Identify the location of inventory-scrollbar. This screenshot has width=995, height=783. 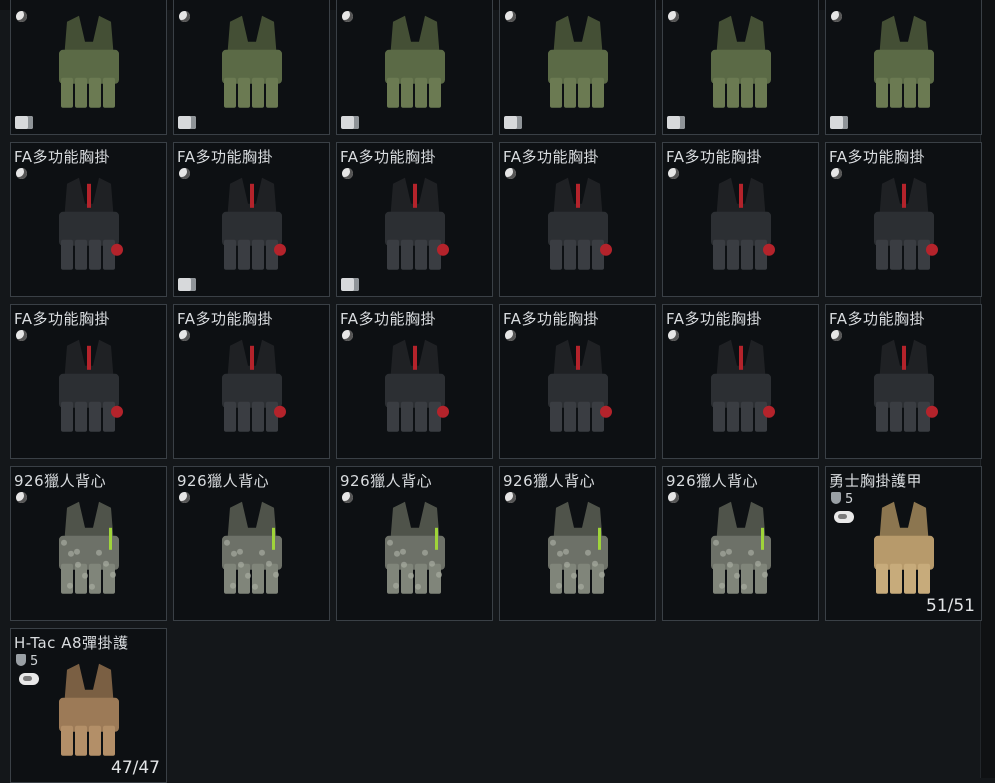
(987, 389).